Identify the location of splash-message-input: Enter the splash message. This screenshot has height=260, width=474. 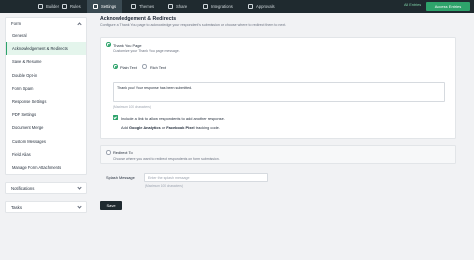
(206, 177).